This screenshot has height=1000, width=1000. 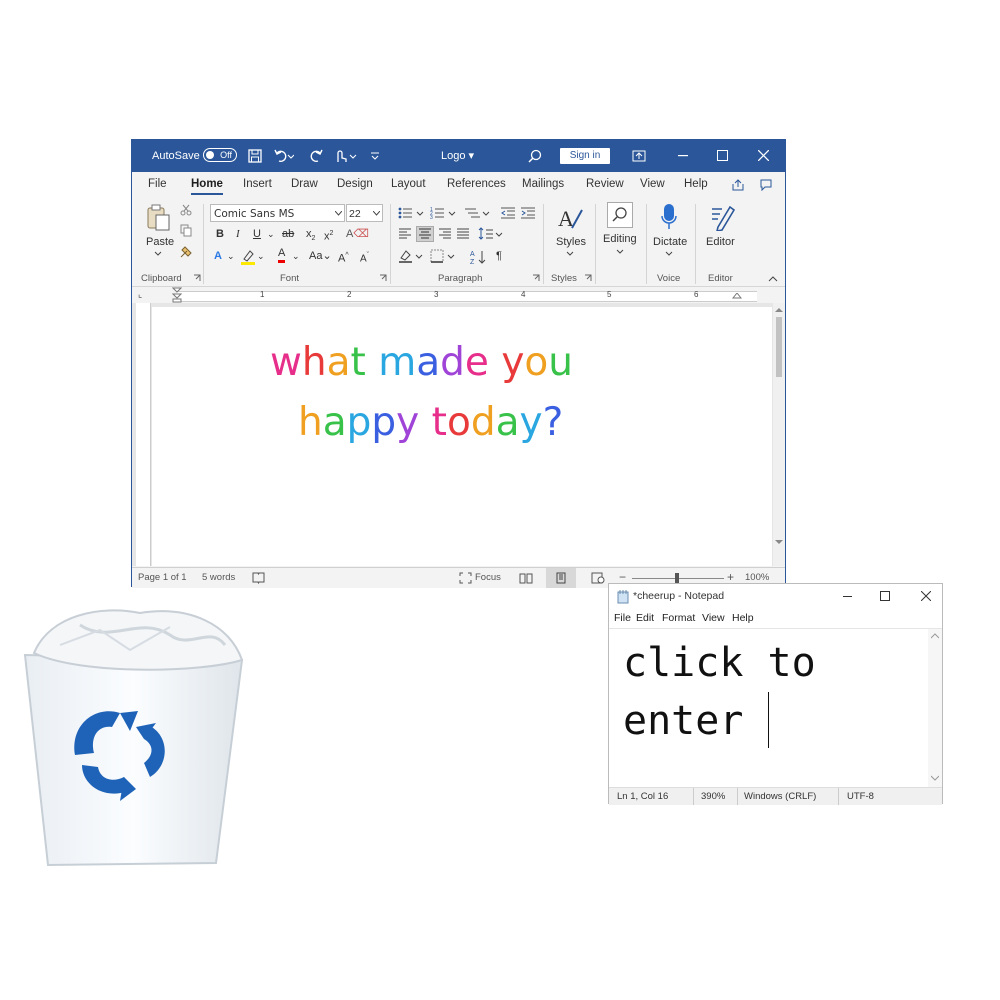 I want to click on clipboard-launcher-icon, so click(x=197, y=278).